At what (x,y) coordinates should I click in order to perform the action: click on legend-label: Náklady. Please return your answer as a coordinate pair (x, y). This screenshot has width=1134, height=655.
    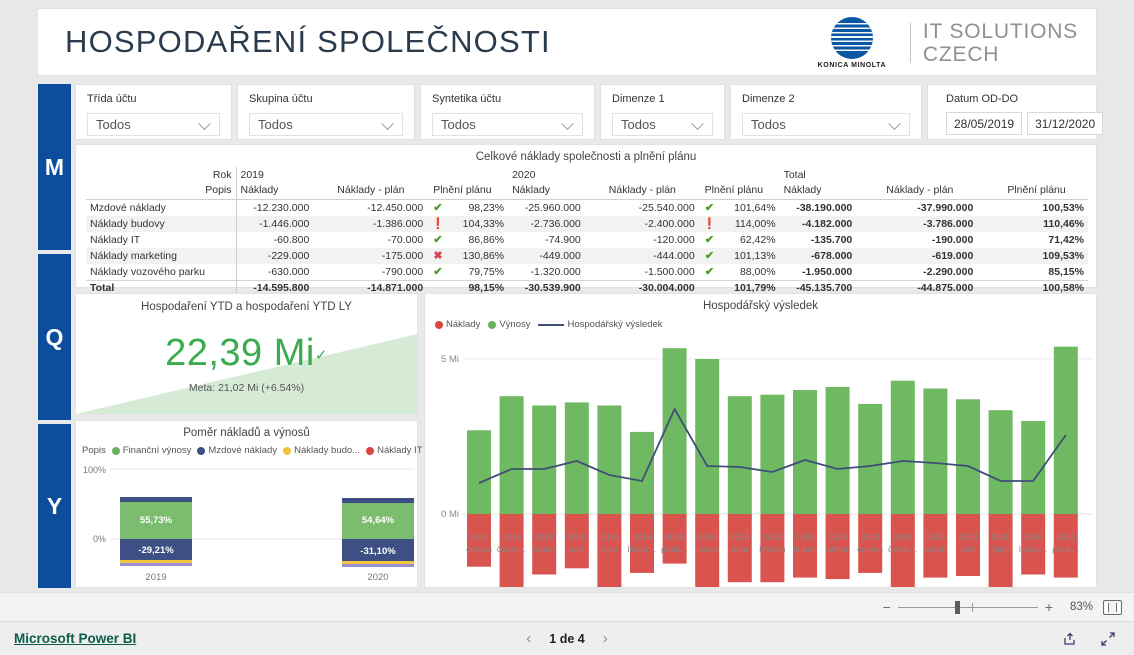
    Looking at the image, I should click on (463, 324).